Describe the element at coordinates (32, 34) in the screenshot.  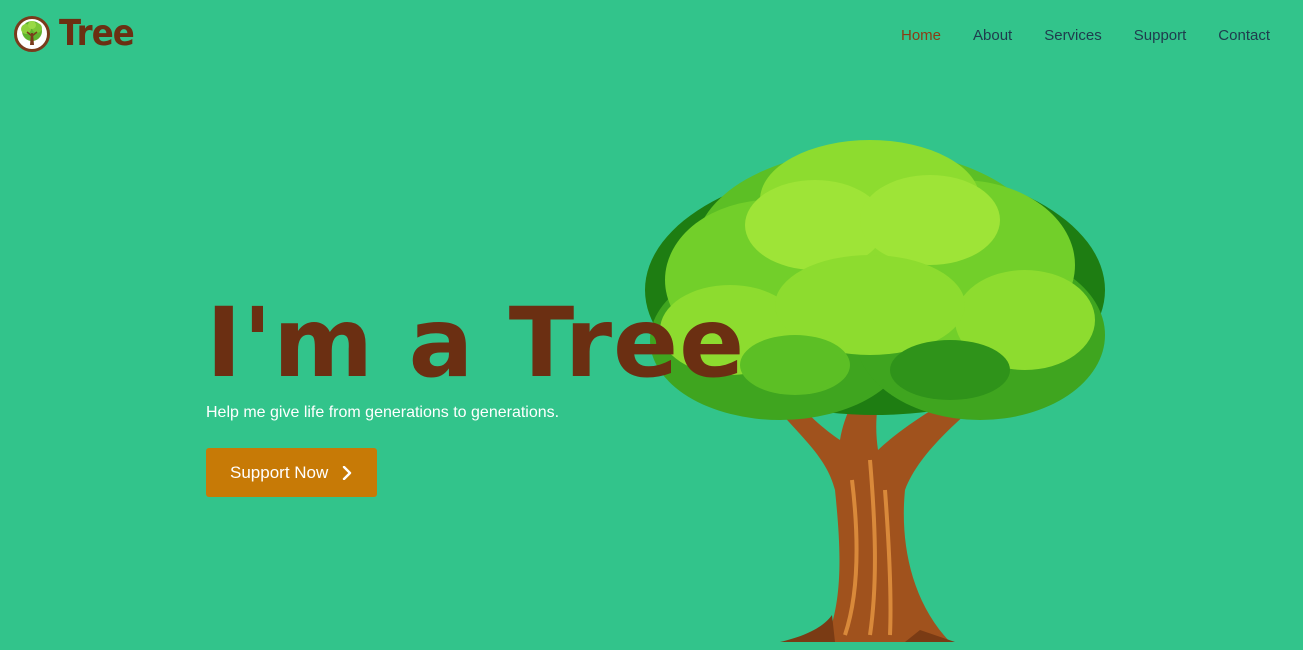
I see `tree-logo-icon` at that location.